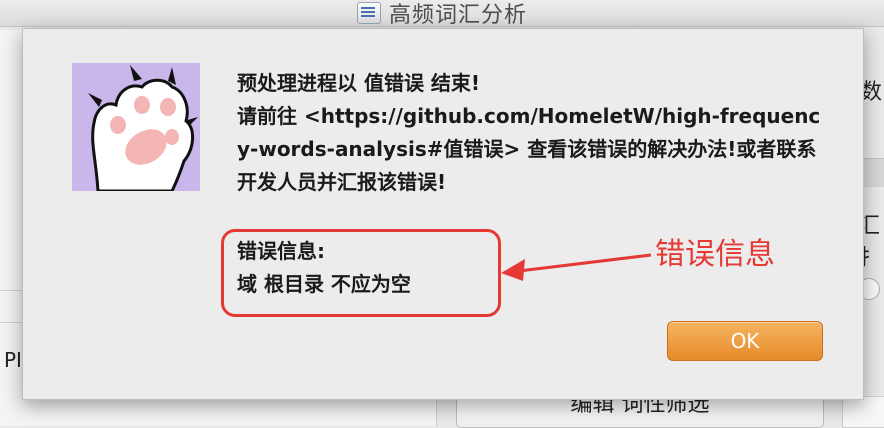  I want to click on edit-pos-filter-button: 编辑 词性筛选, so click(640, 412).